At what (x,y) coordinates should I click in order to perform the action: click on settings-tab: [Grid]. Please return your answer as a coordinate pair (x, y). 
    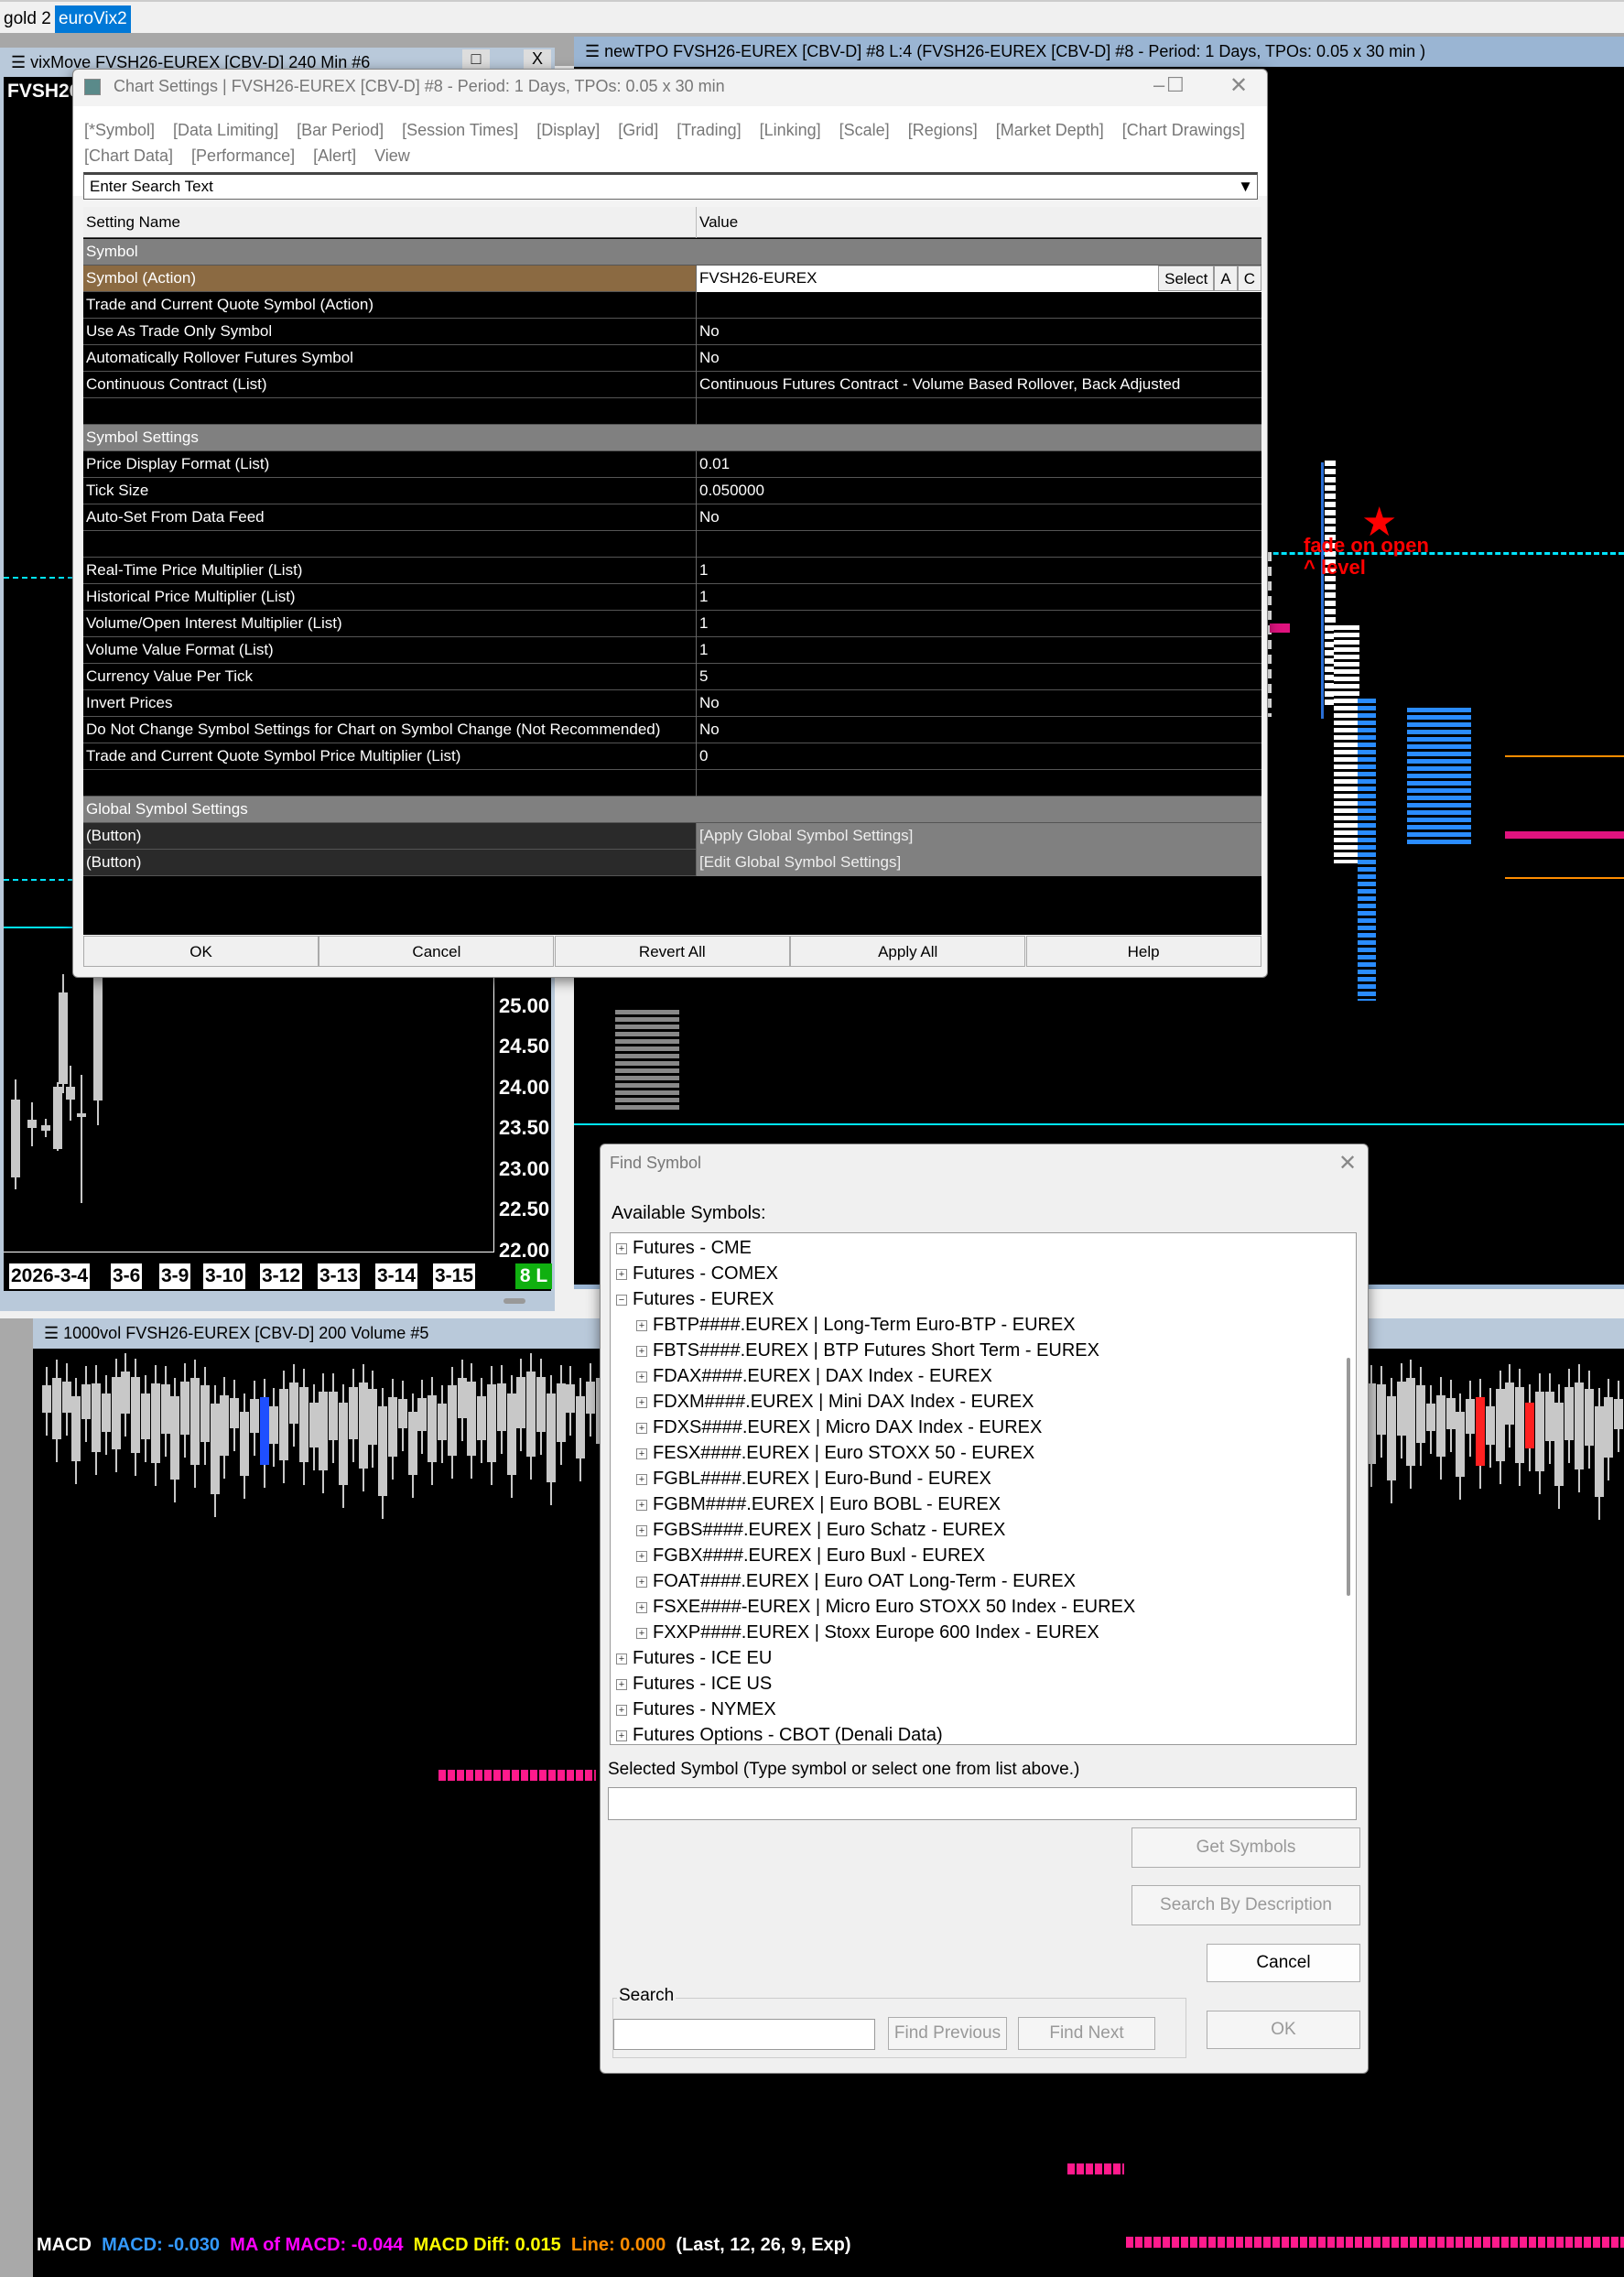
    Looking at the image, I should click on (638, 130).